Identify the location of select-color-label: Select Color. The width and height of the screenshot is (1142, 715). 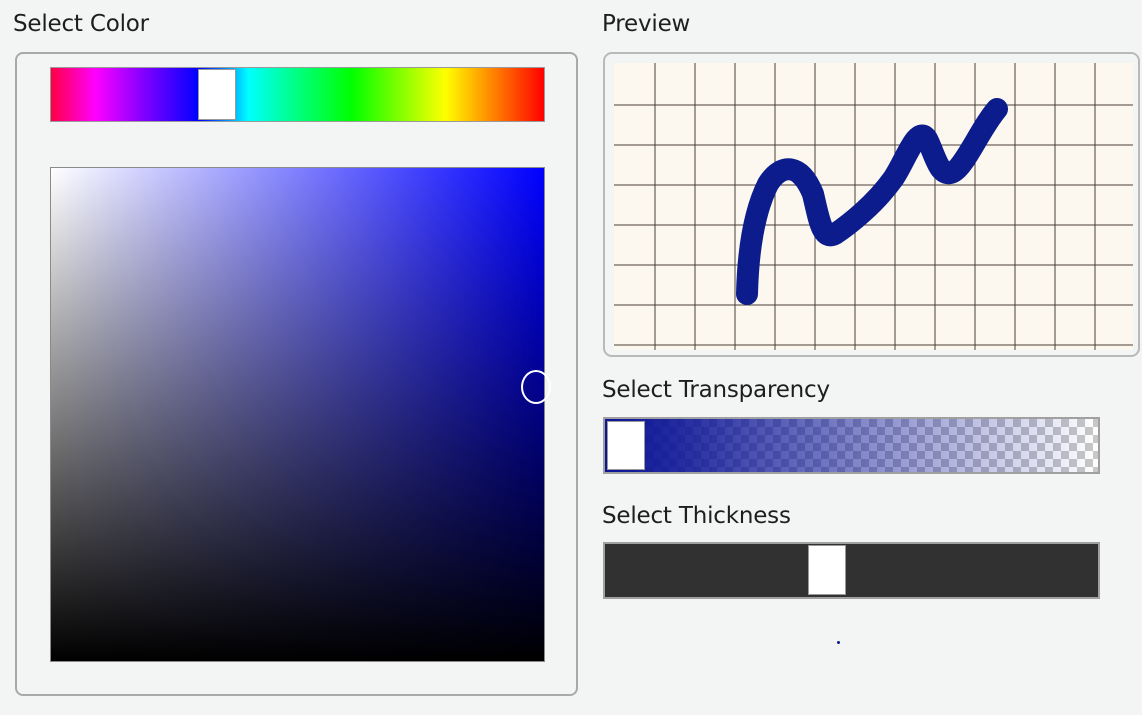
(81, 24).